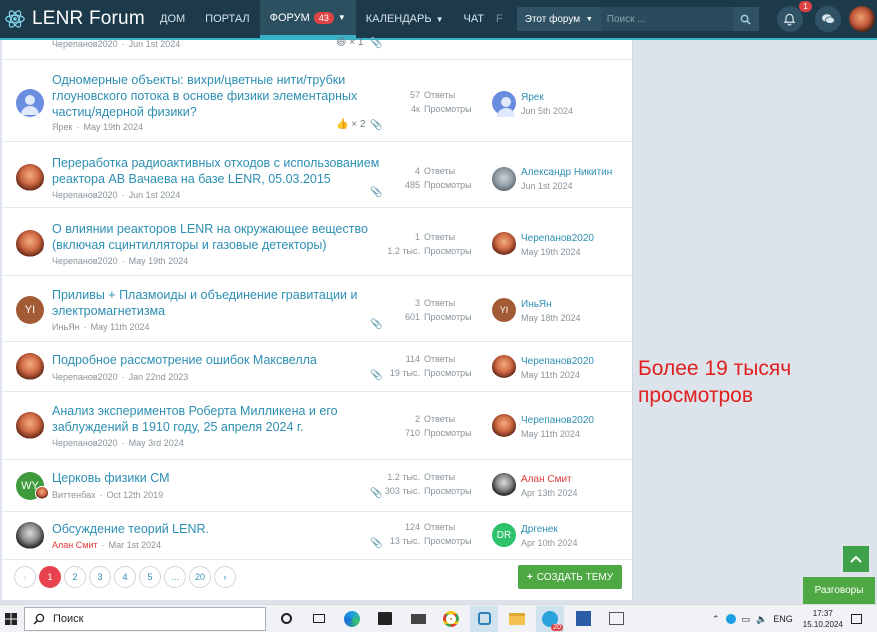  I want to click on create-thread-button: + СОЗДАТЬ ТЕМУ, so click(570, 577).